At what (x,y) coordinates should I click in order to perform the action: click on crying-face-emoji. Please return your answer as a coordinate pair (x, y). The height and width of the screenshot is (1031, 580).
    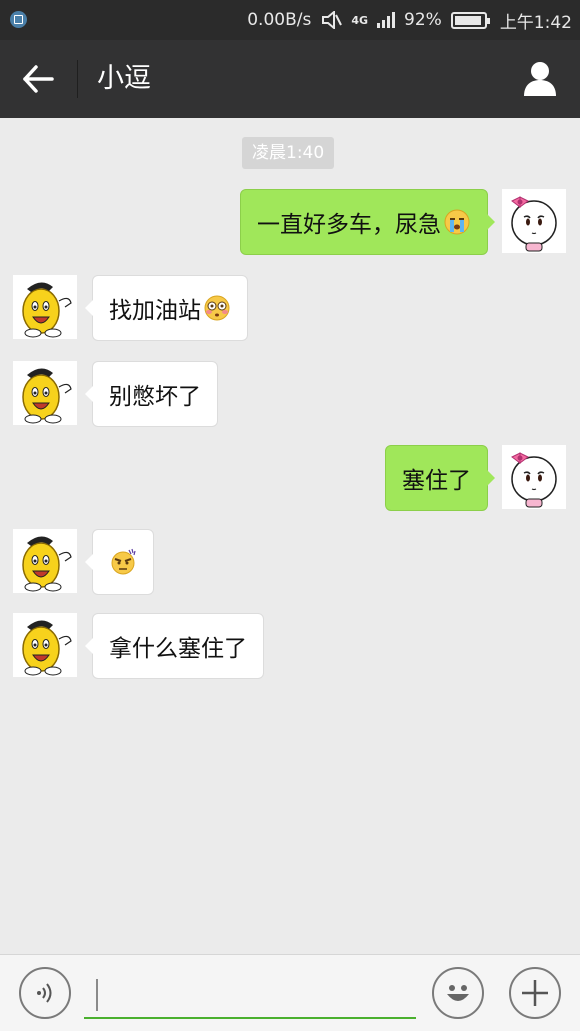
    Looking at the image, I should click on (457, 222).